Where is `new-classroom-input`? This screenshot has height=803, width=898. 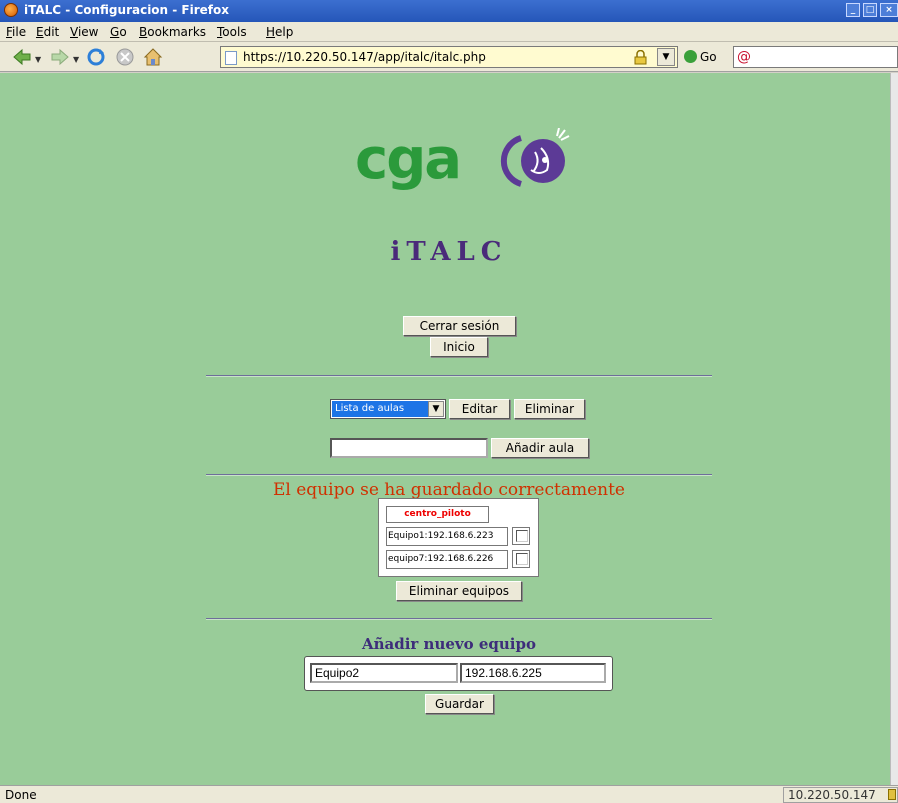
new-classroom-input is located at coordinates (409, 448).